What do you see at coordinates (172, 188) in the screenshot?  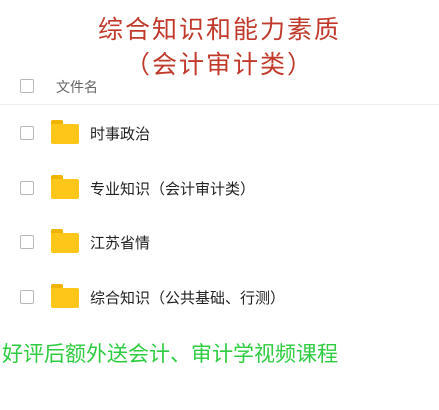 I see `folder-name: 专业知识（会计审计类）` at bounding box center [172, 188].